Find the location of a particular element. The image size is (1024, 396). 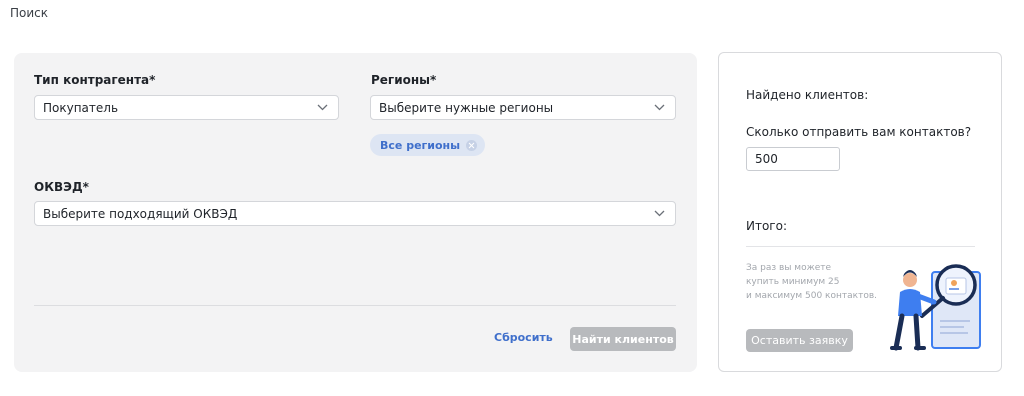

okved-select: Выберите подходящий ОКВЭД is located at coordinates (355, 213).